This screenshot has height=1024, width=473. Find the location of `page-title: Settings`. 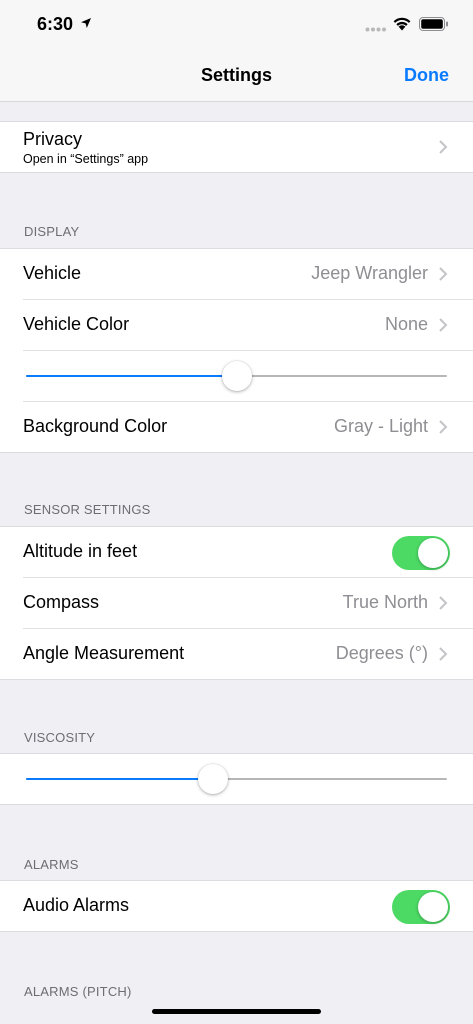

page-title: Settings is located at coordinates (236, 75).